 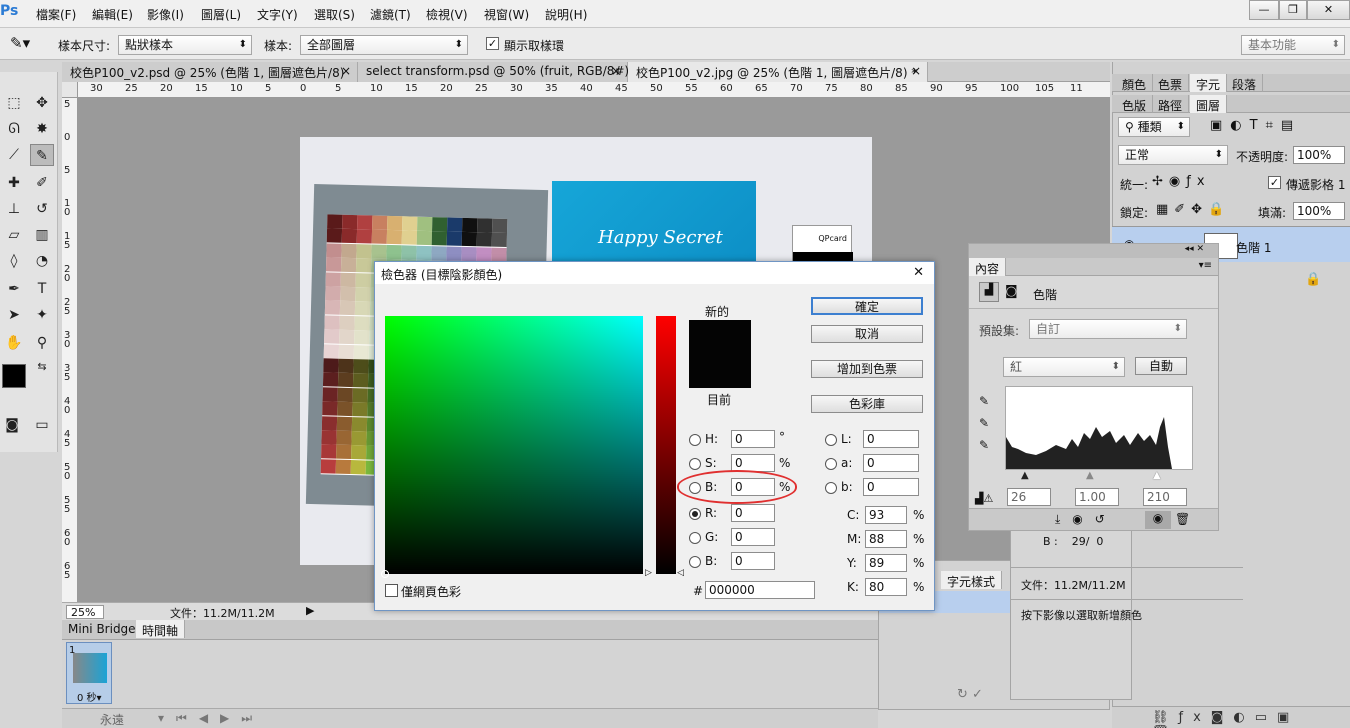 I want to click on auto-button: 自動, so click(x=1161, y=366).